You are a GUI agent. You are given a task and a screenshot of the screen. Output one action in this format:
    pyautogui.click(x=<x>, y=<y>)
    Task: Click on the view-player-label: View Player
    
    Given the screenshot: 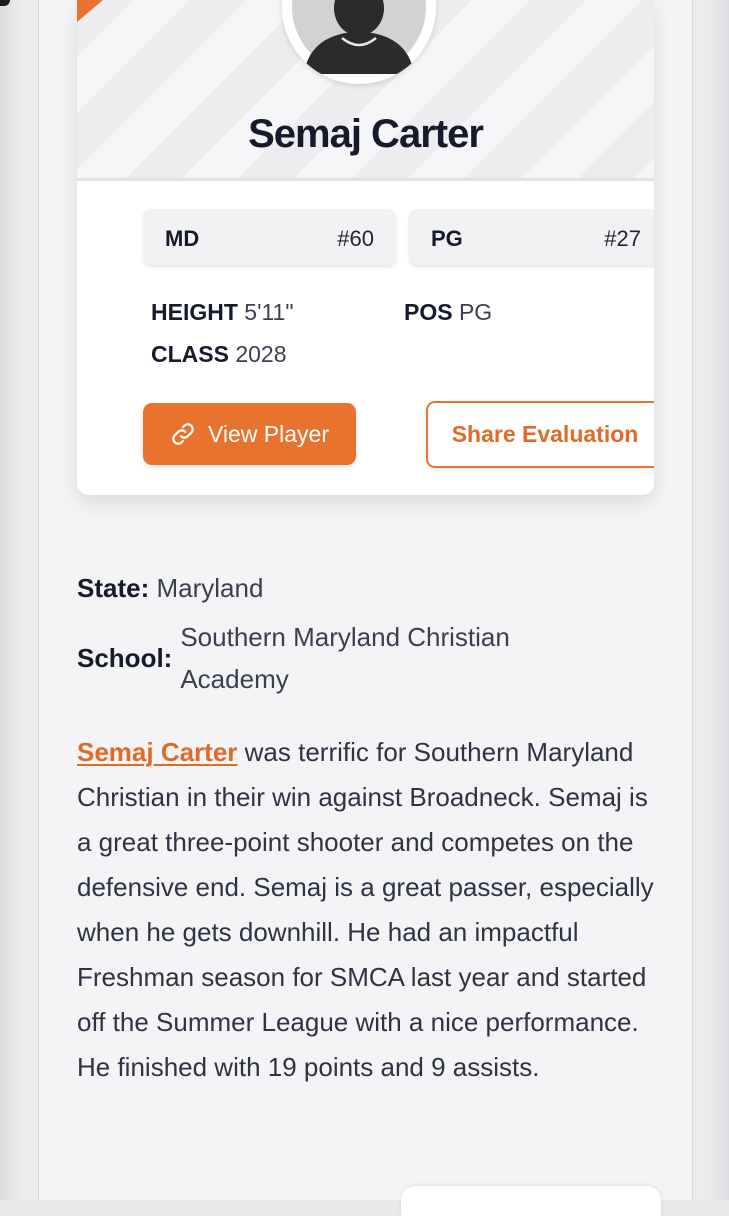 What is the action you would take?
    pyautogui.click(x=268, y=433)
    